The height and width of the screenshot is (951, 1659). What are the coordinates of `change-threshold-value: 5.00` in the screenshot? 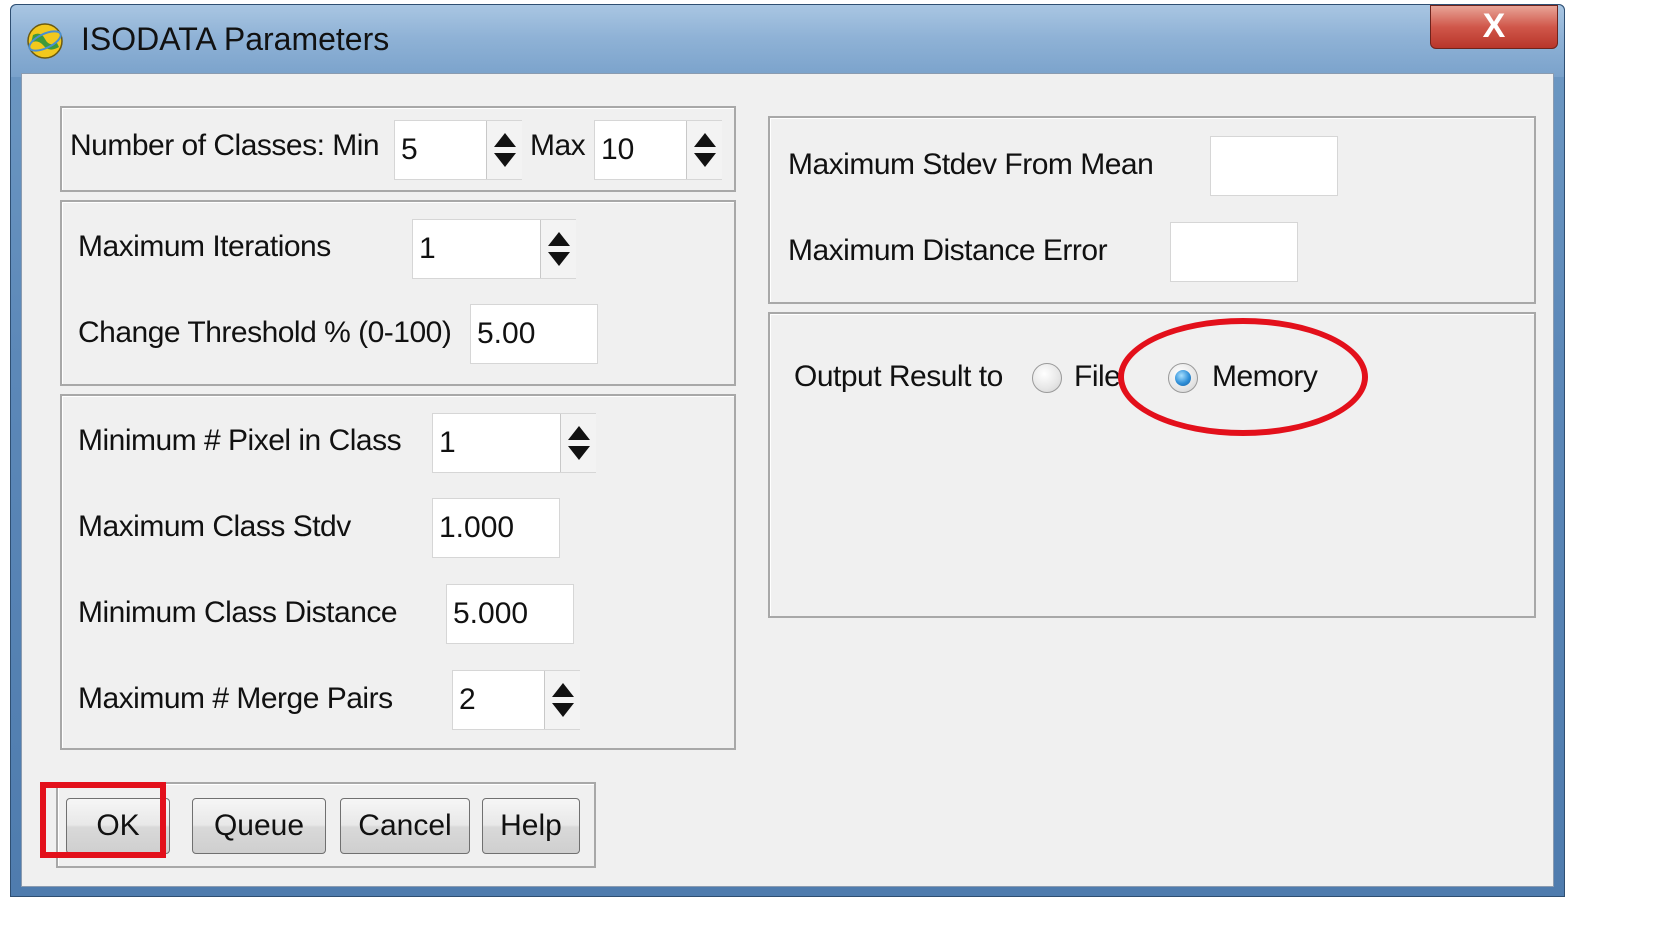 It's located at (506, 333).